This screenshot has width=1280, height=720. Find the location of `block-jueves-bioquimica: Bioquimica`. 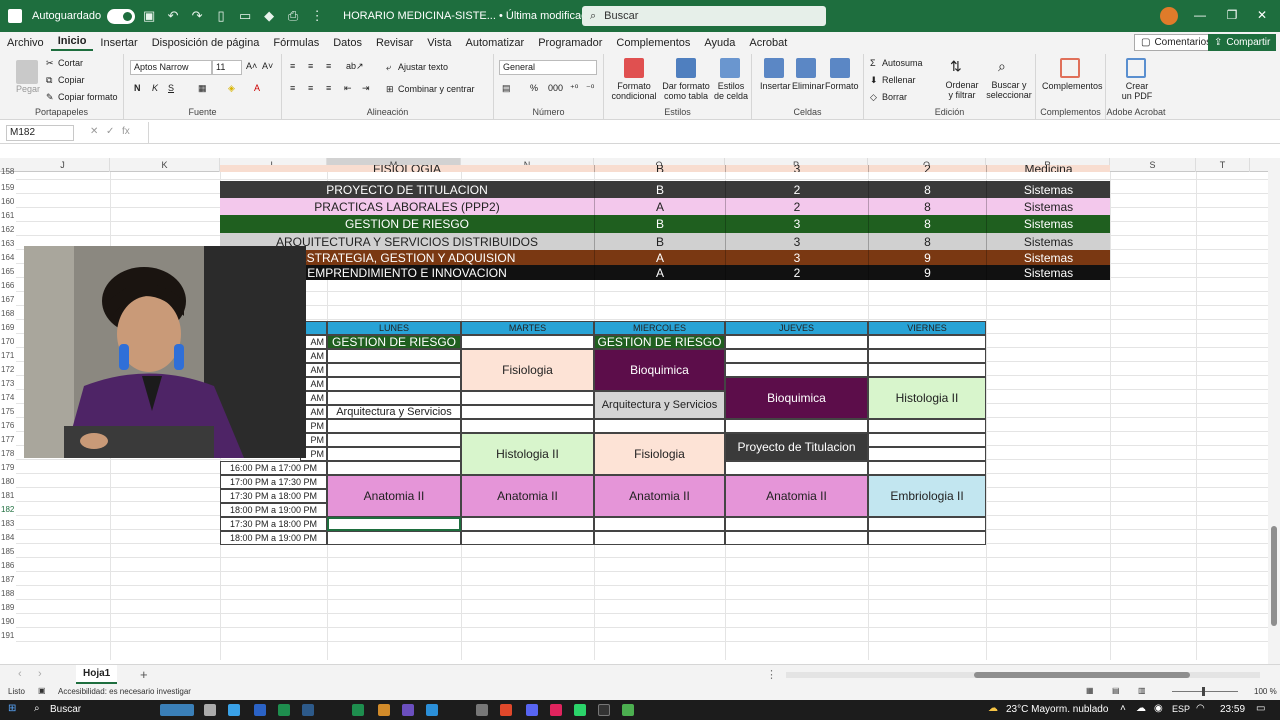

block-jueves-bioquimica: Bioquimica is located at coordinates (796, 398).